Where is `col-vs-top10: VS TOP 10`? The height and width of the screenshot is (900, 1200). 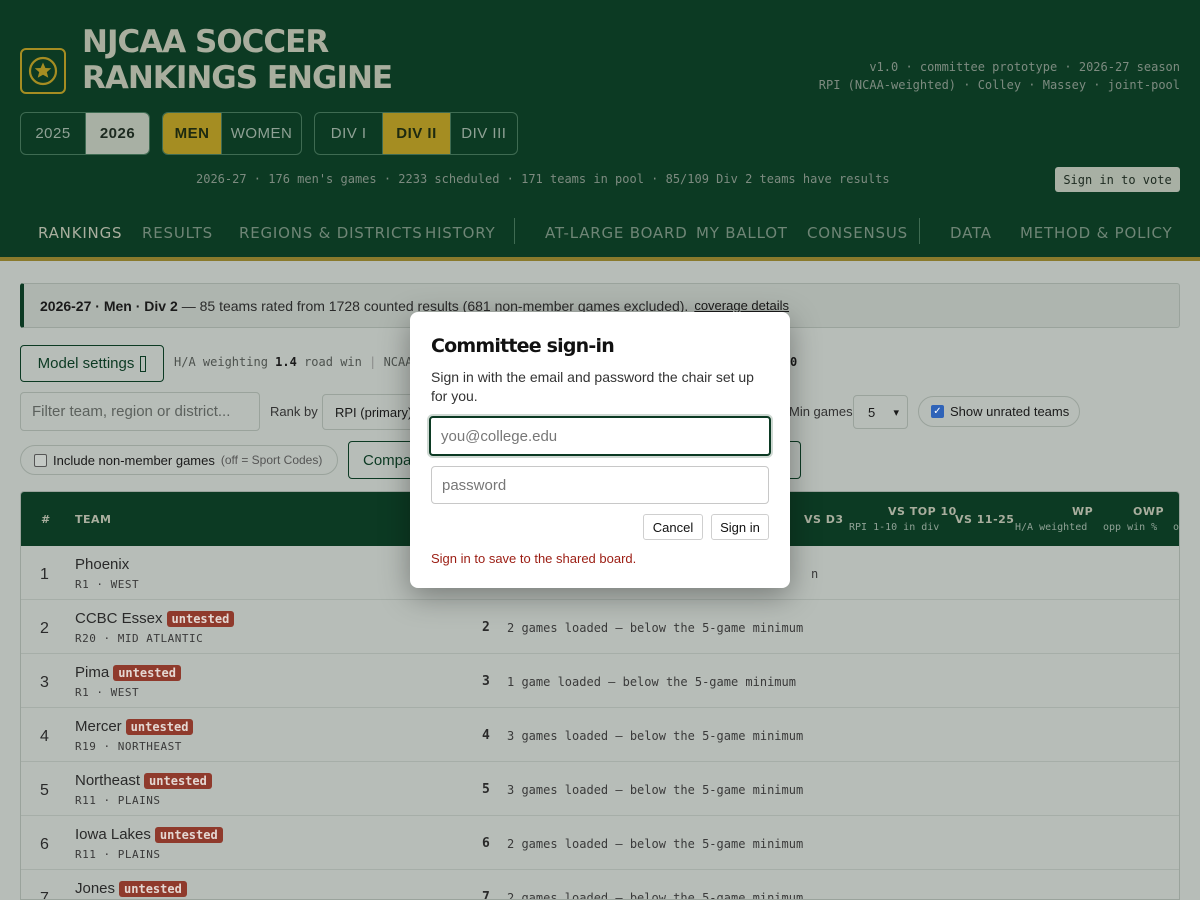 col-vs-top10: VS TOP 10 is located at coordinates (922, 511).